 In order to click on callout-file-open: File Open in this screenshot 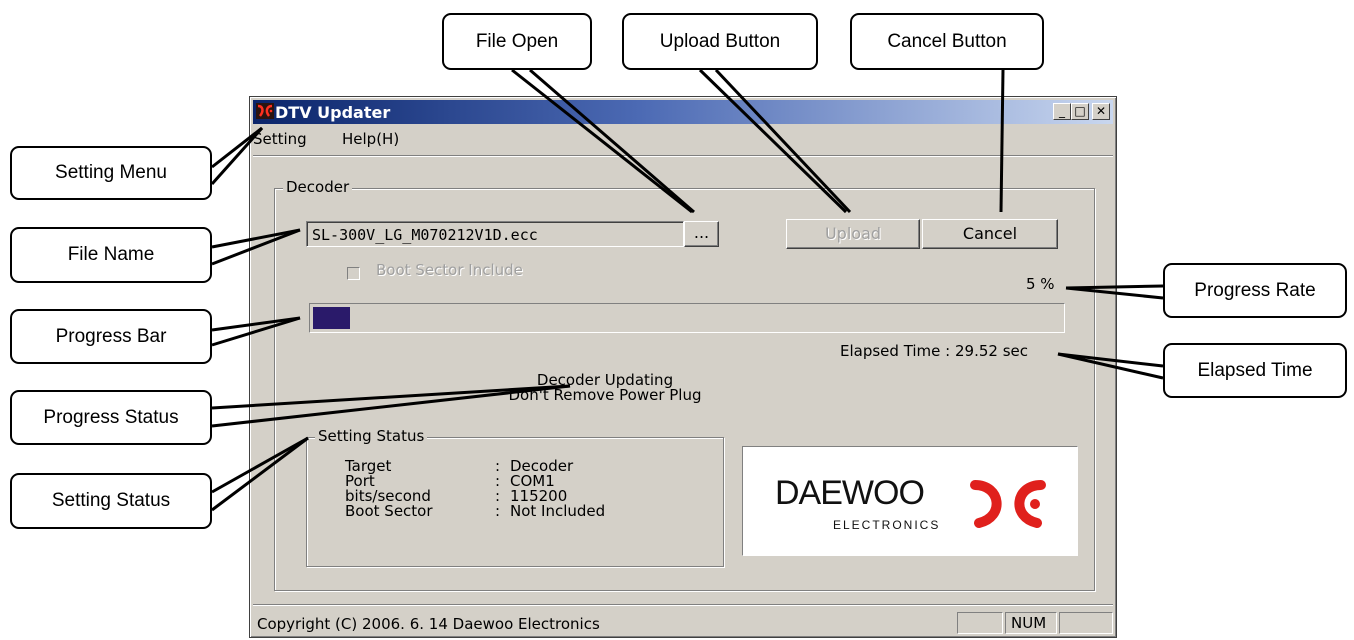, I will do `click(517, 41)`.